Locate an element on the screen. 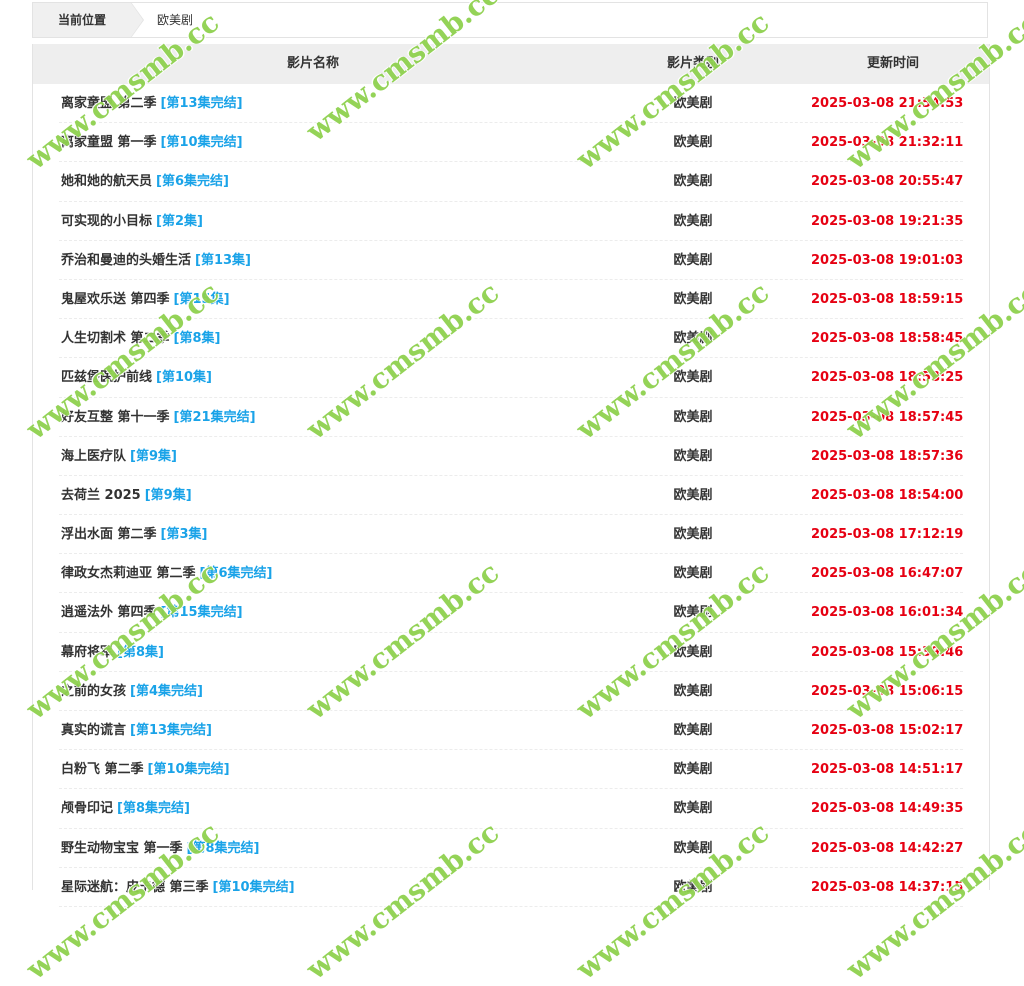  video-link: 离家童盟 第二季 [第13集完结] is located at coordinates (152, 103).